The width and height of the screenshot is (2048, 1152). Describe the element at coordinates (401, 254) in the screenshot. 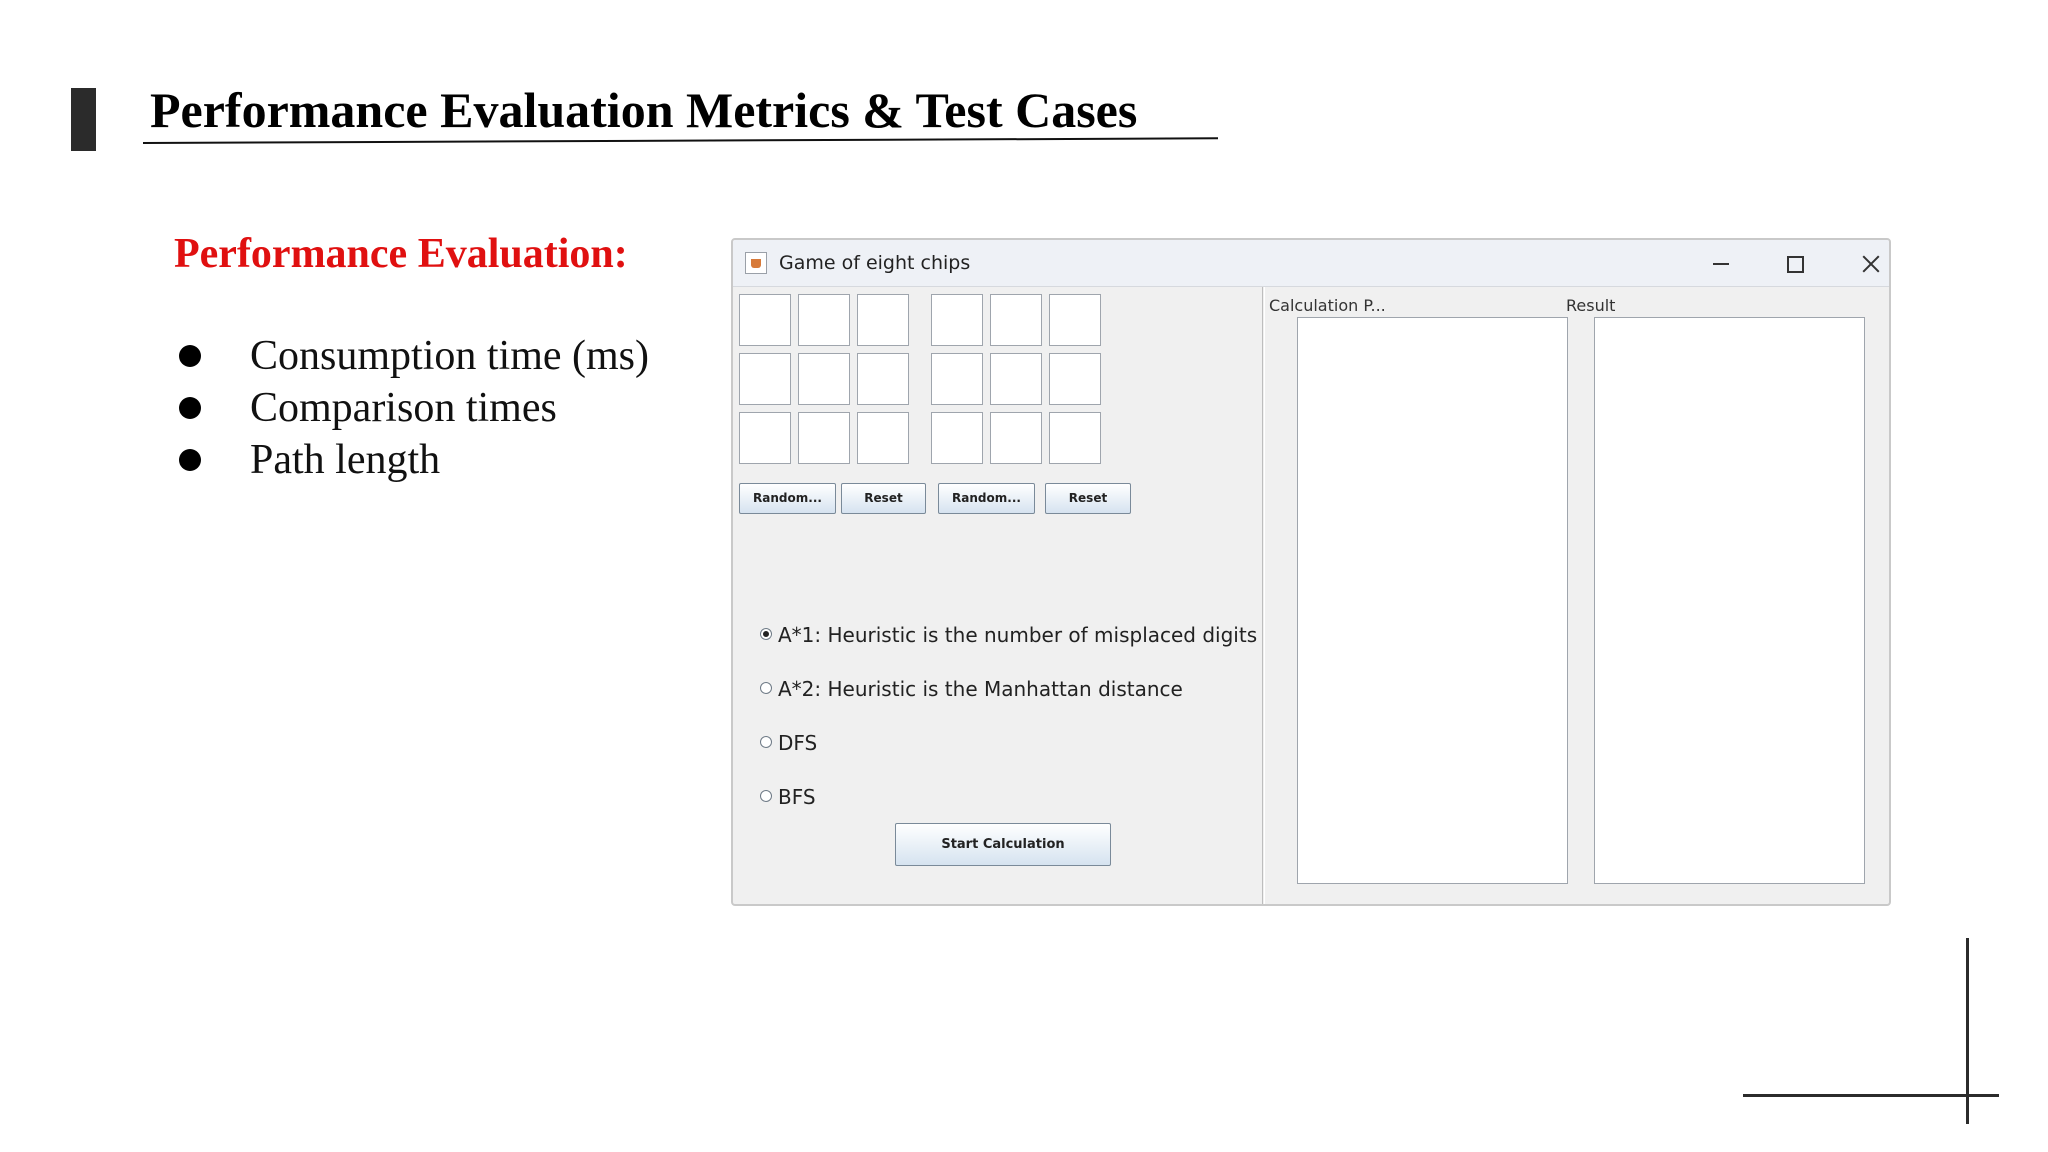

I see `section-heading: Performance Evaluation:` at that location.